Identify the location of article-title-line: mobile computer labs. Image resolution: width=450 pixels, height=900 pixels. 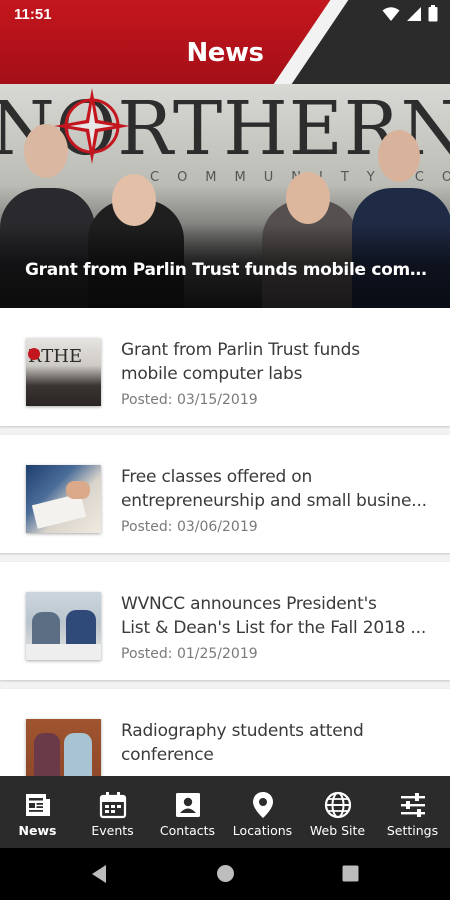
(212, 374).